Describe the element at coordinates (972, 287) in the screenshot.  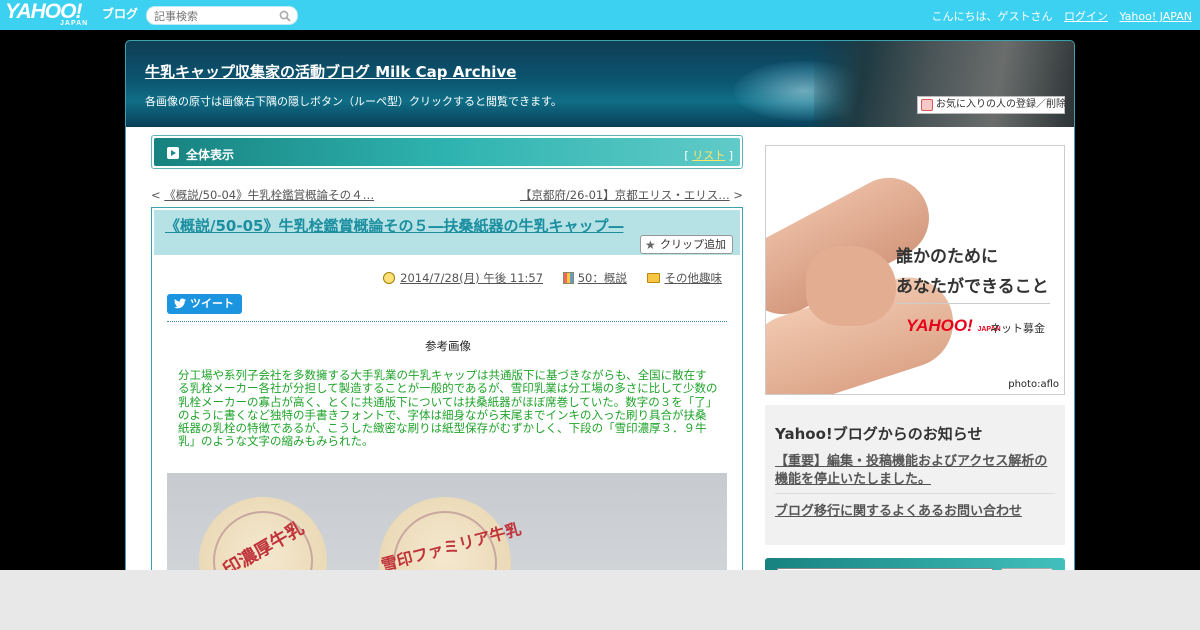
I see `ad-headline-2: あなたができること` at that location.